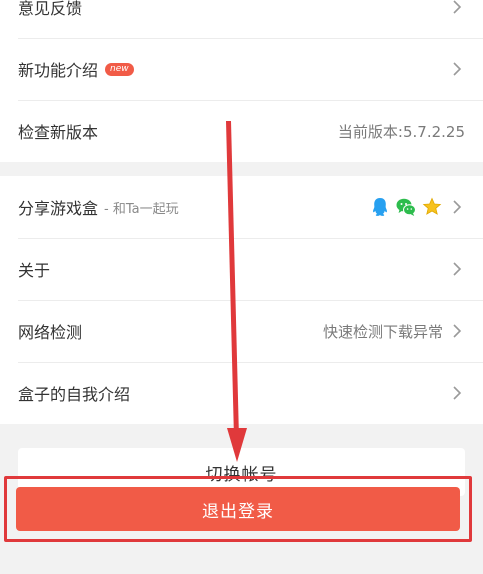 This screenshot has width=483, height=574. I want to click on settings-item-share: 分享游戏盒 - 和Ta一起玩, so click(241, 207).